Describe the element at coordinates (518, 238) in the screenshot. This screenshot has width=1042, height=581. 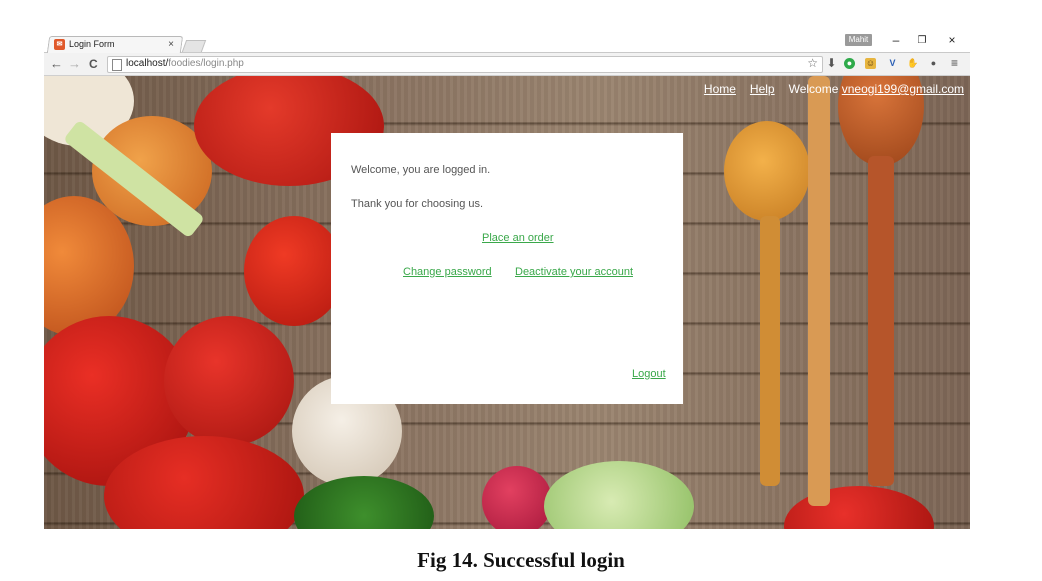
I see `place-order-link: Place an order` at that location.